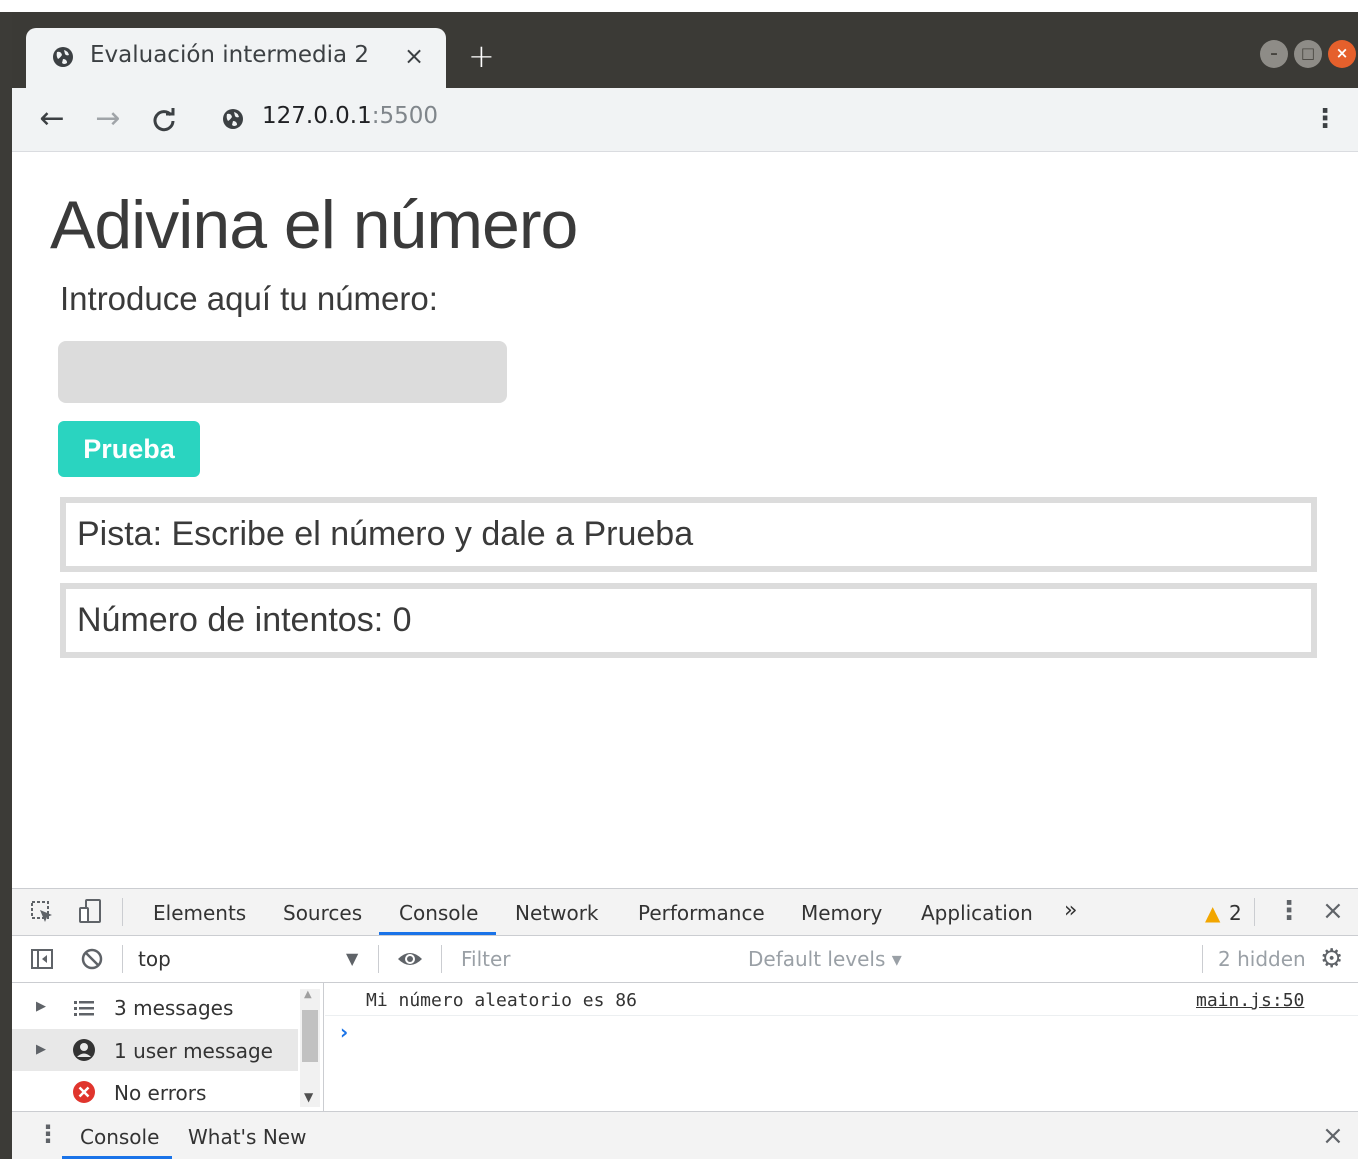 This screenshot has height=1159, width=1358. What do you see at coordinates (1235, 913) in the screenshot?
I see `warning-count: 2` at bounding box center [1235, 913].